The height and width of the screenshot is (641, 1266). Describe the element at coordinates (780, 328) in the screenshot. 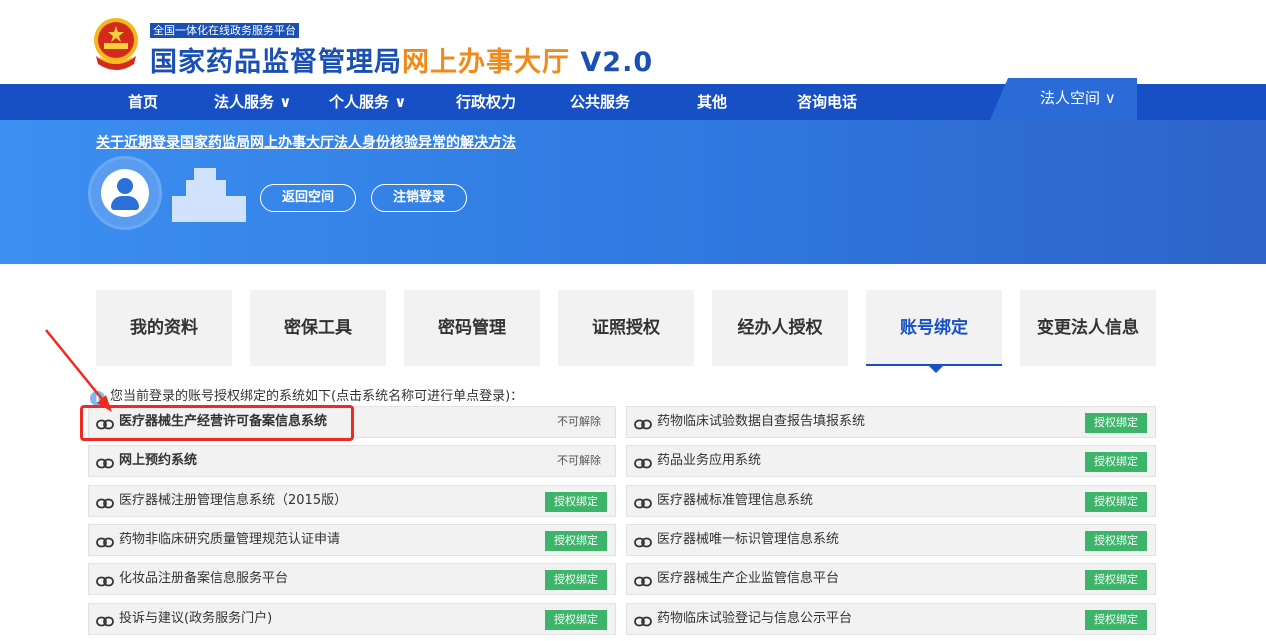

I see `tab-agent-authorization: 经办人授权` at that location.